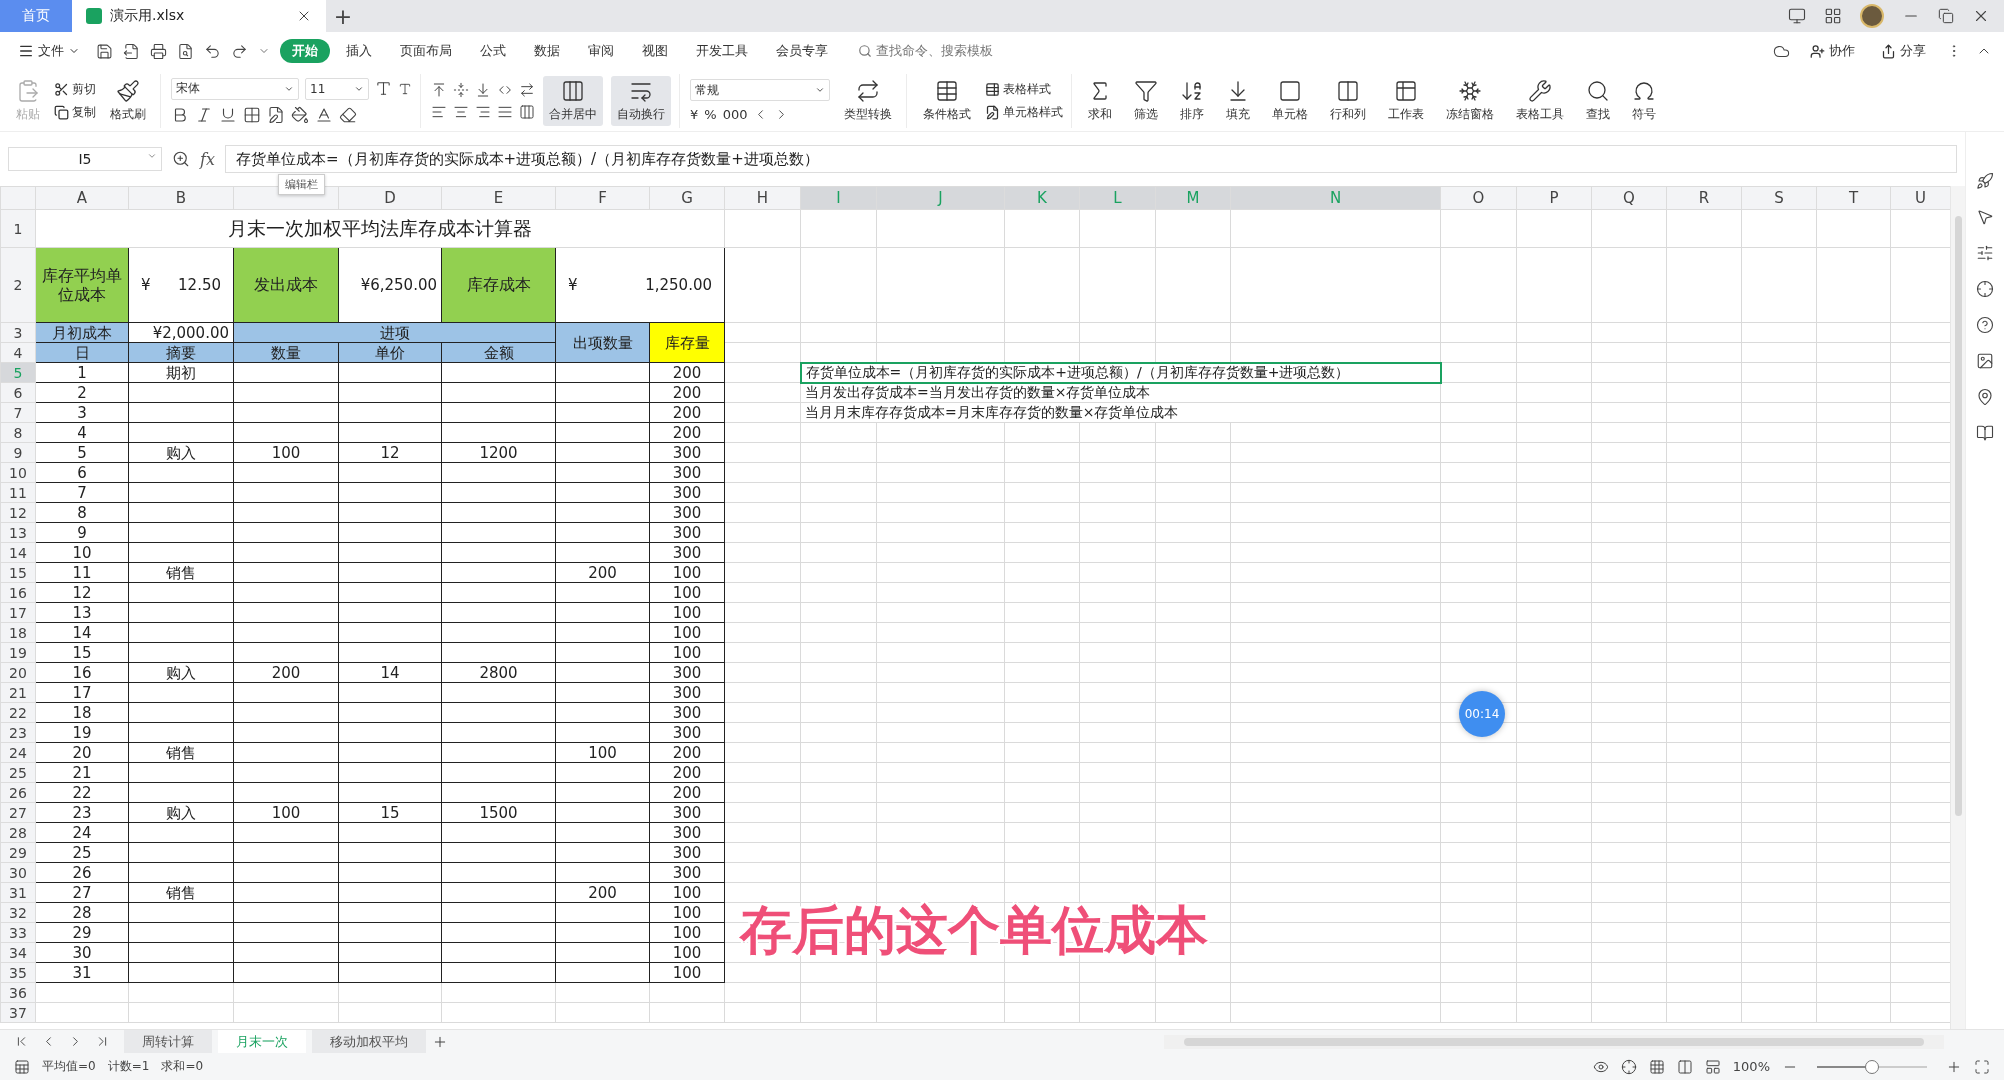  Describe the element at coordinates (262, 1041) in the screenshot. I see `sheet-tab: 月末一次` at that location.